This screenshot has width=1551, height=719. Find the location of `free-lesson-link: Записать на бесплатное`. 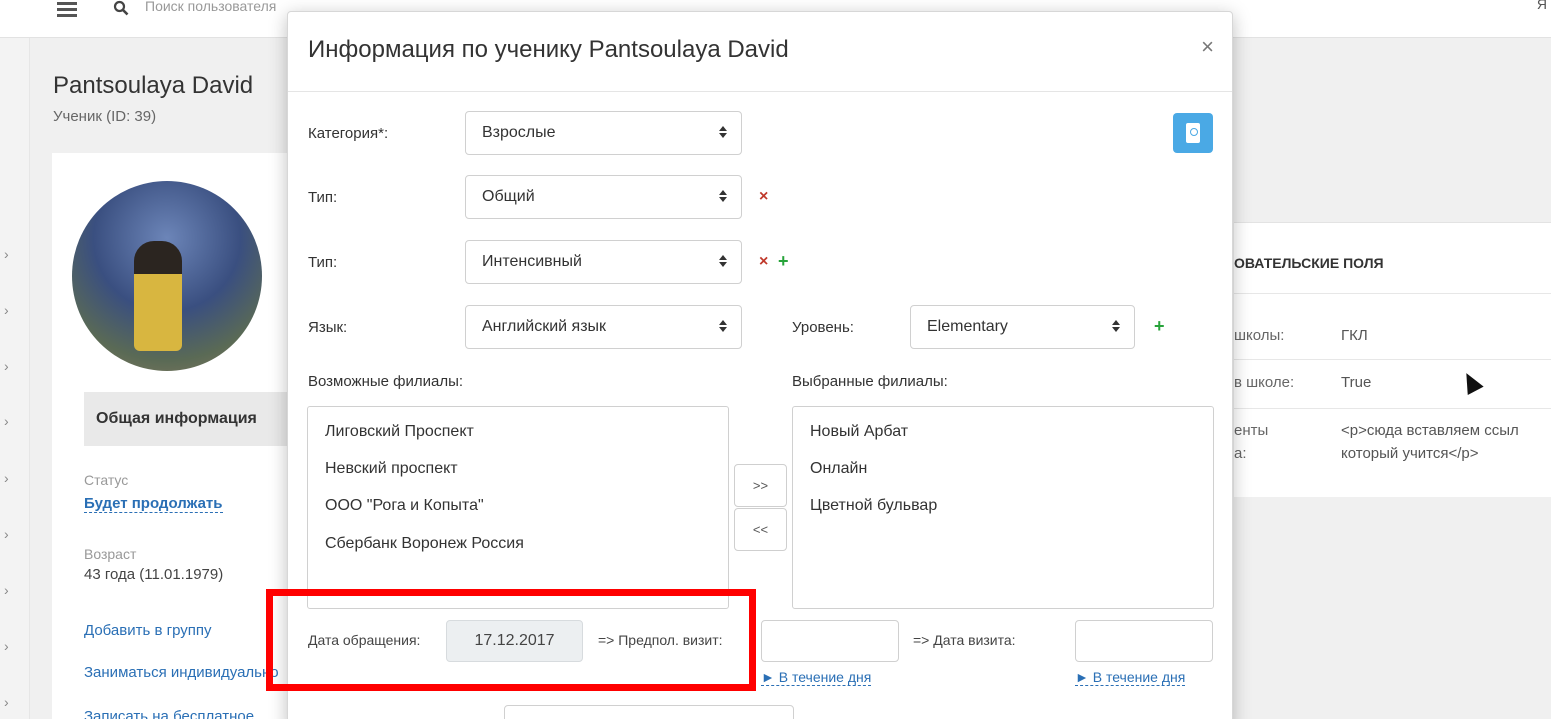

free-lesson-link: Записать на бесплатное is located at coordinates (169, 713).